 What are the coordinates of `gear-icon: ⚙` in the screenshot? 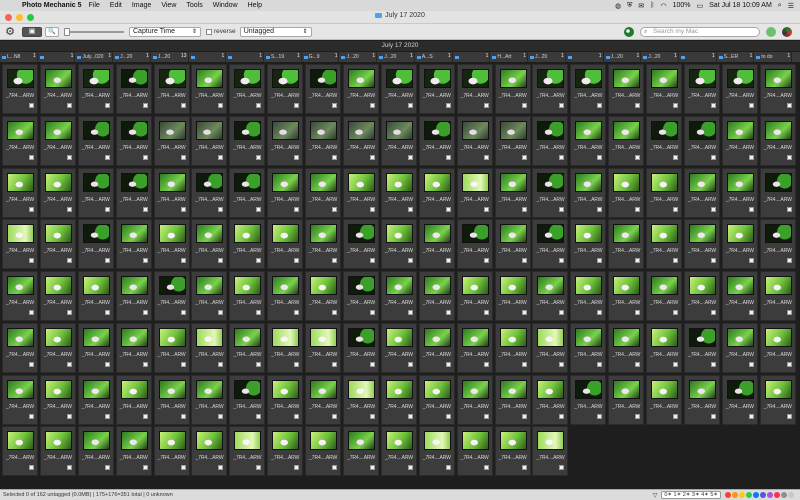 It's located at (10, 32).